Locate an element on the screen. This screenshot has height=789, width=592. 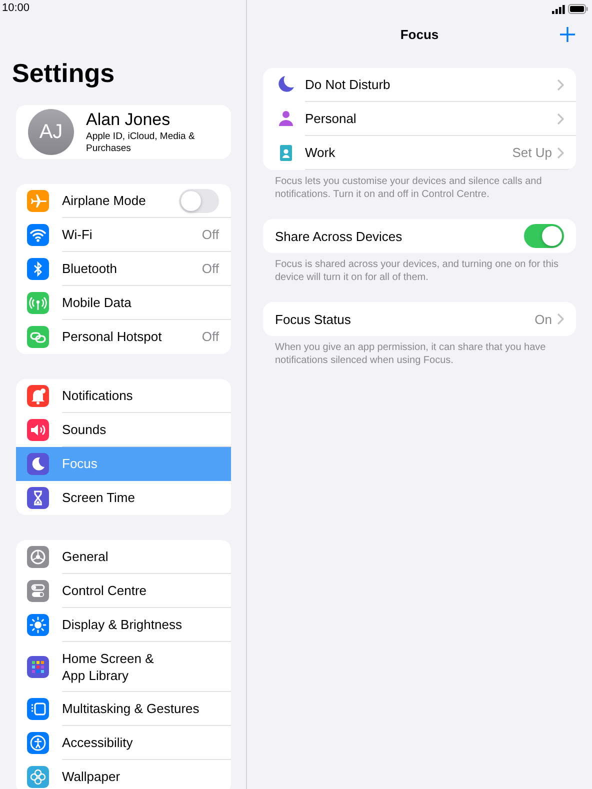
sidebar-item: Control Centre is located at coordinates (123, 591).